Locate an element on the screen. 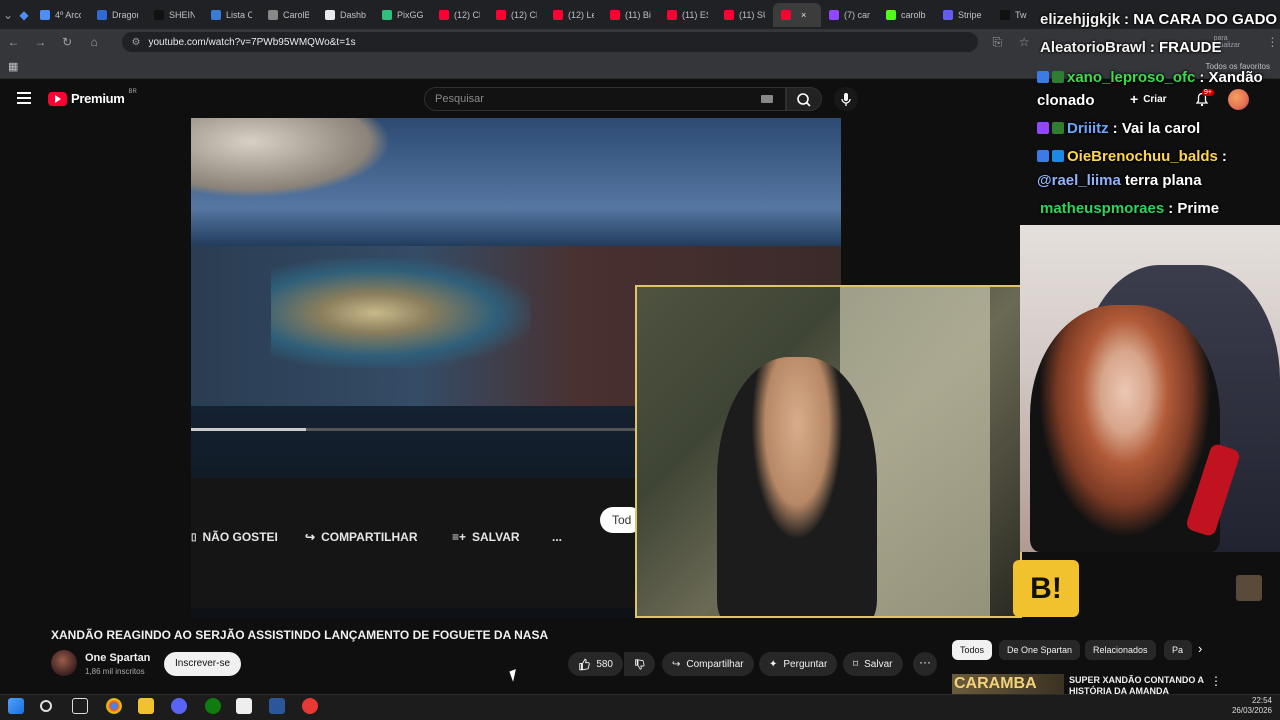  save-action: ≡+ SALVAR is located at coordinates (486, 537).